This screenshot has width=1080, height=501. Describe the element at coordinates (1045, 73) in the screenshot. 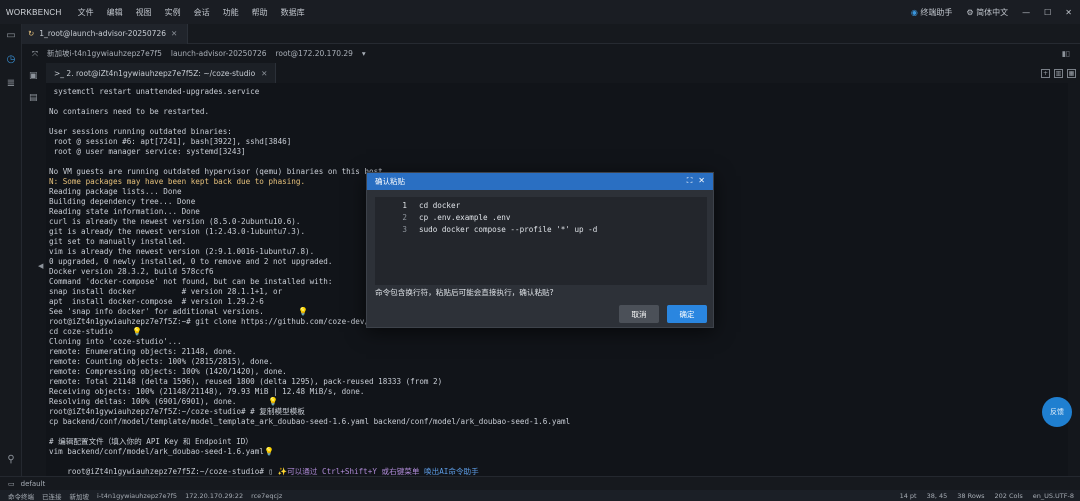

I see `add-pane-icon: +` at that location.